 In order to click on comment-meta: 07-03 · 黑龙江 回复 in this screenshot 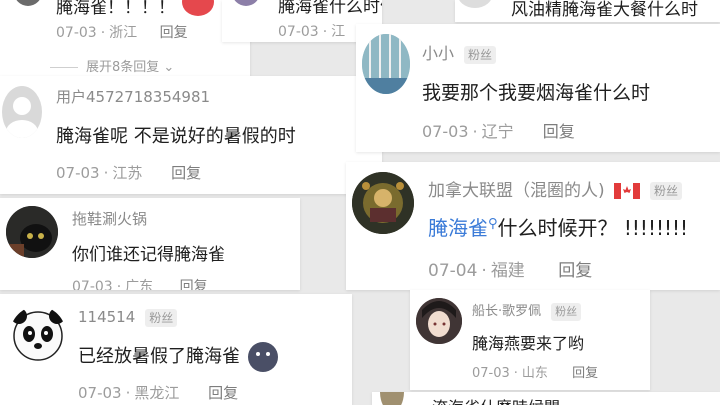, I will do `click(158, 393)`.